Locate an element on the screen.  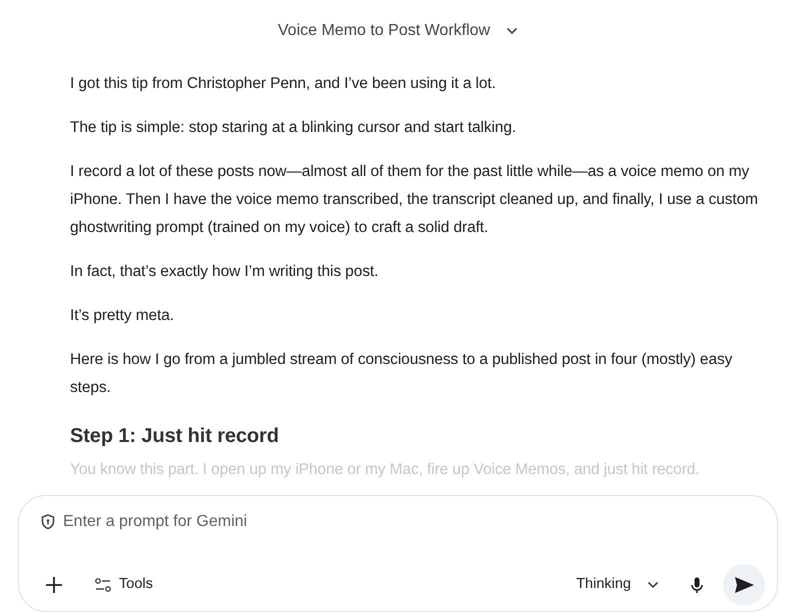
tools-button: Tools is located at coordinates (124, 585).